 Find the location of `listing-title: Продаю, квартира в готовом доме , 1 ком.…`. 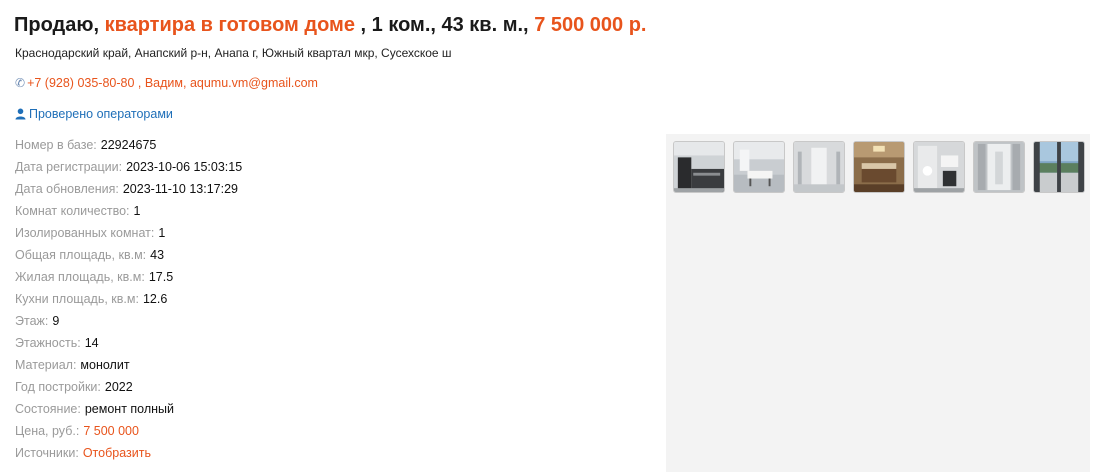

listing-title: Продаю, квартира в готовом доме , 1 ком.… is located at coordinates (330, 25).